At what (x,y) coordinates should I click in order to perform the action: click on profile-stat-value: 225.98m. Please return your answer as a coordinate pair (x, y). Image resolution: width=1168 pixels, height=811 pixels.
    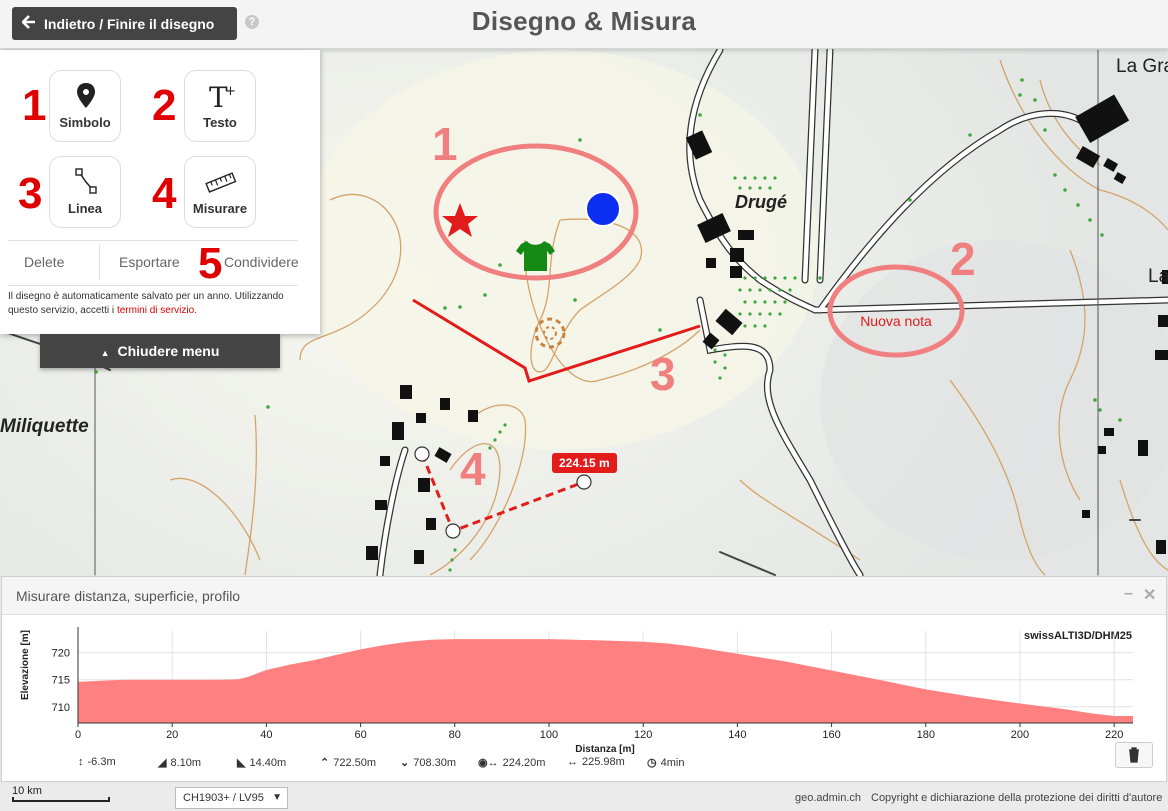
    Looking at the image, I should click on (603, 762).